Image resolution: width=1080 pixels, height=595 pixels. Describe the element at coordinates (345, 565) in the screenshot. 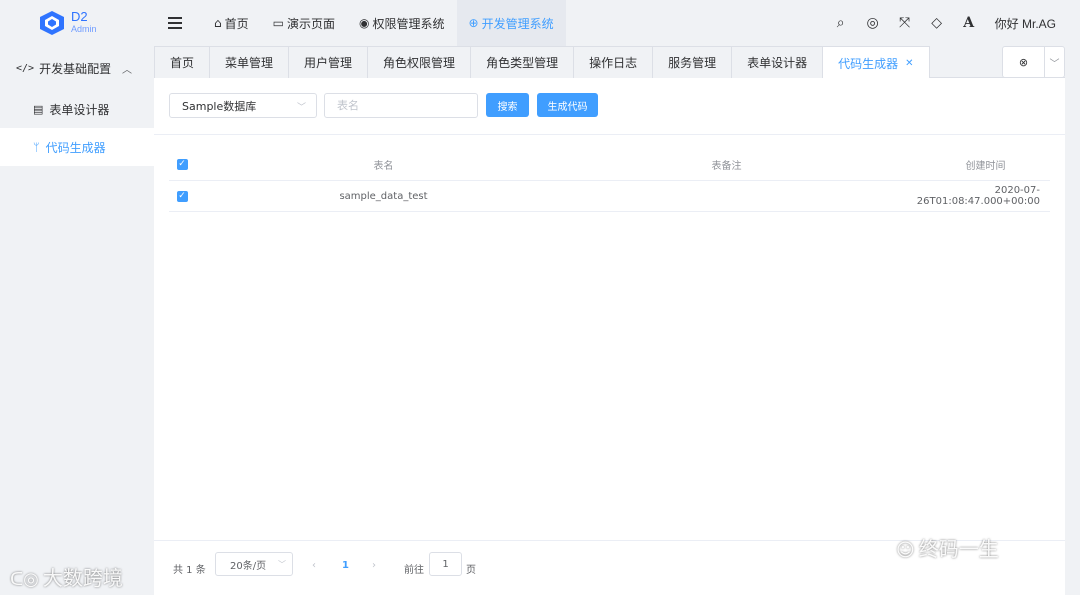

I see `page-number-current: 1` at that location.